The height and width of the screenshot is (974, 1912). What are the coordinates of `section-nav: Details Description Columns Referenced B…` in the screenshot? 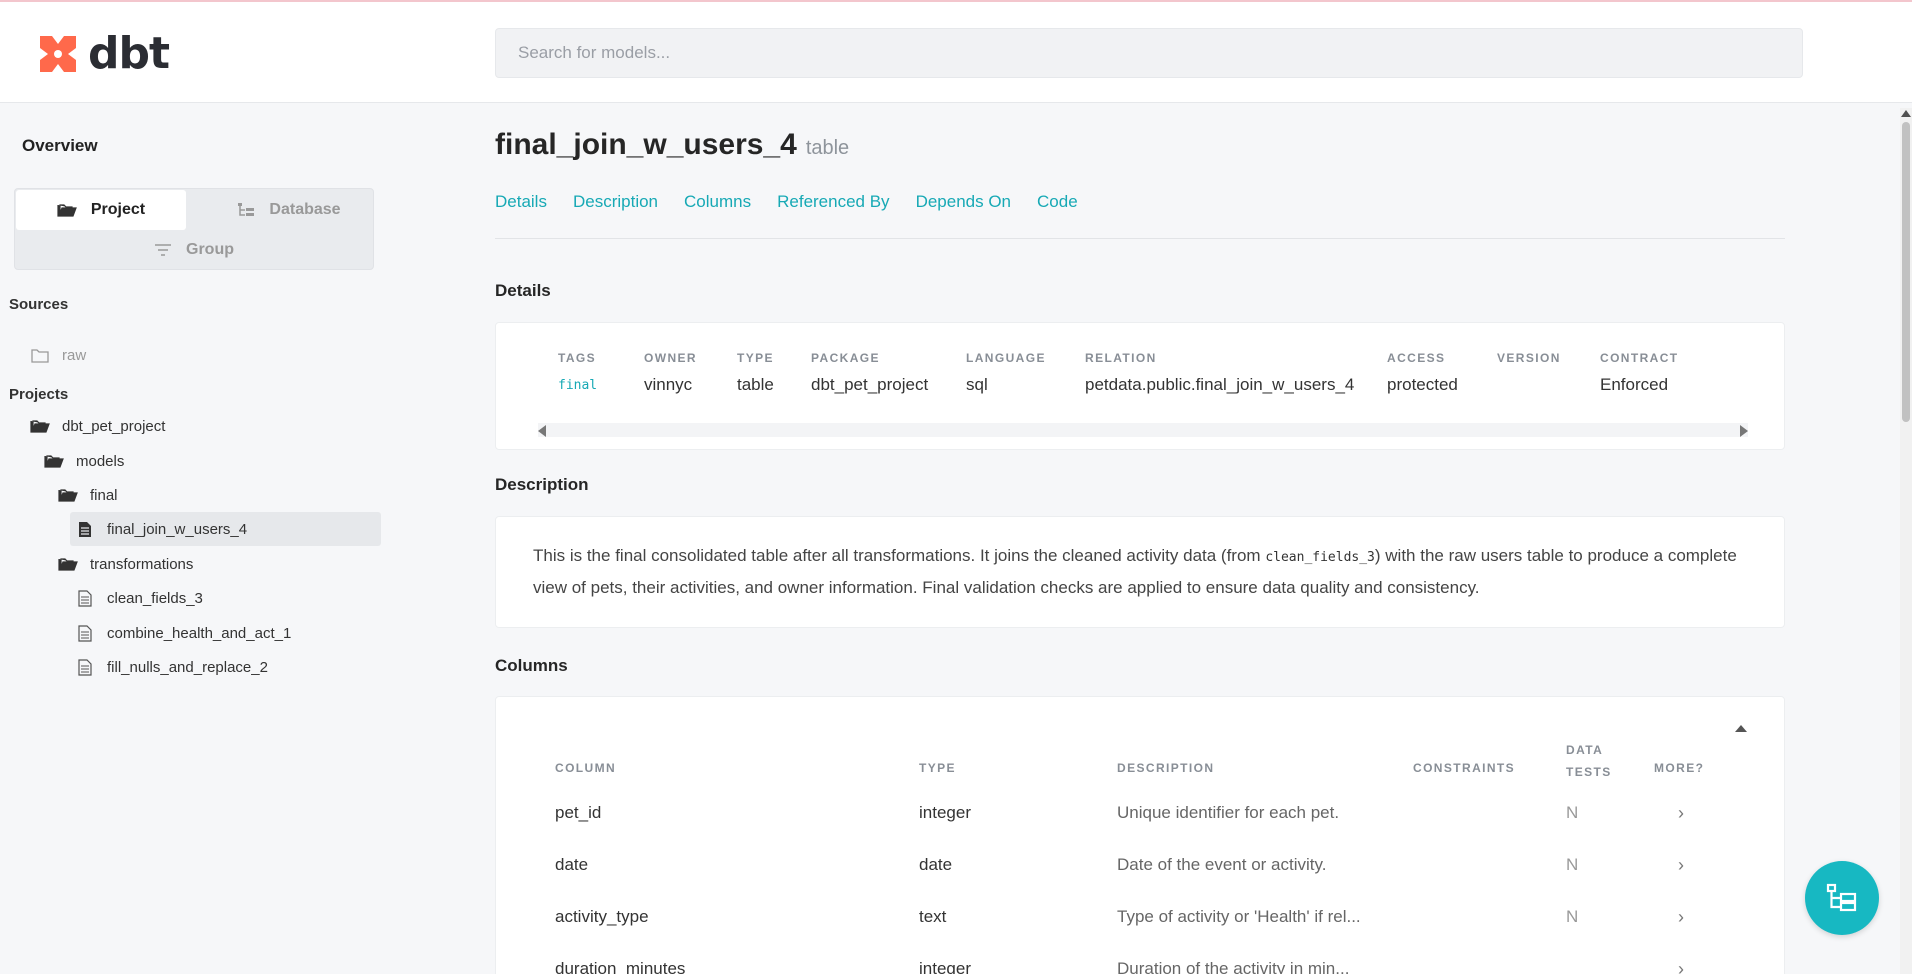 It's located at (799, 202).